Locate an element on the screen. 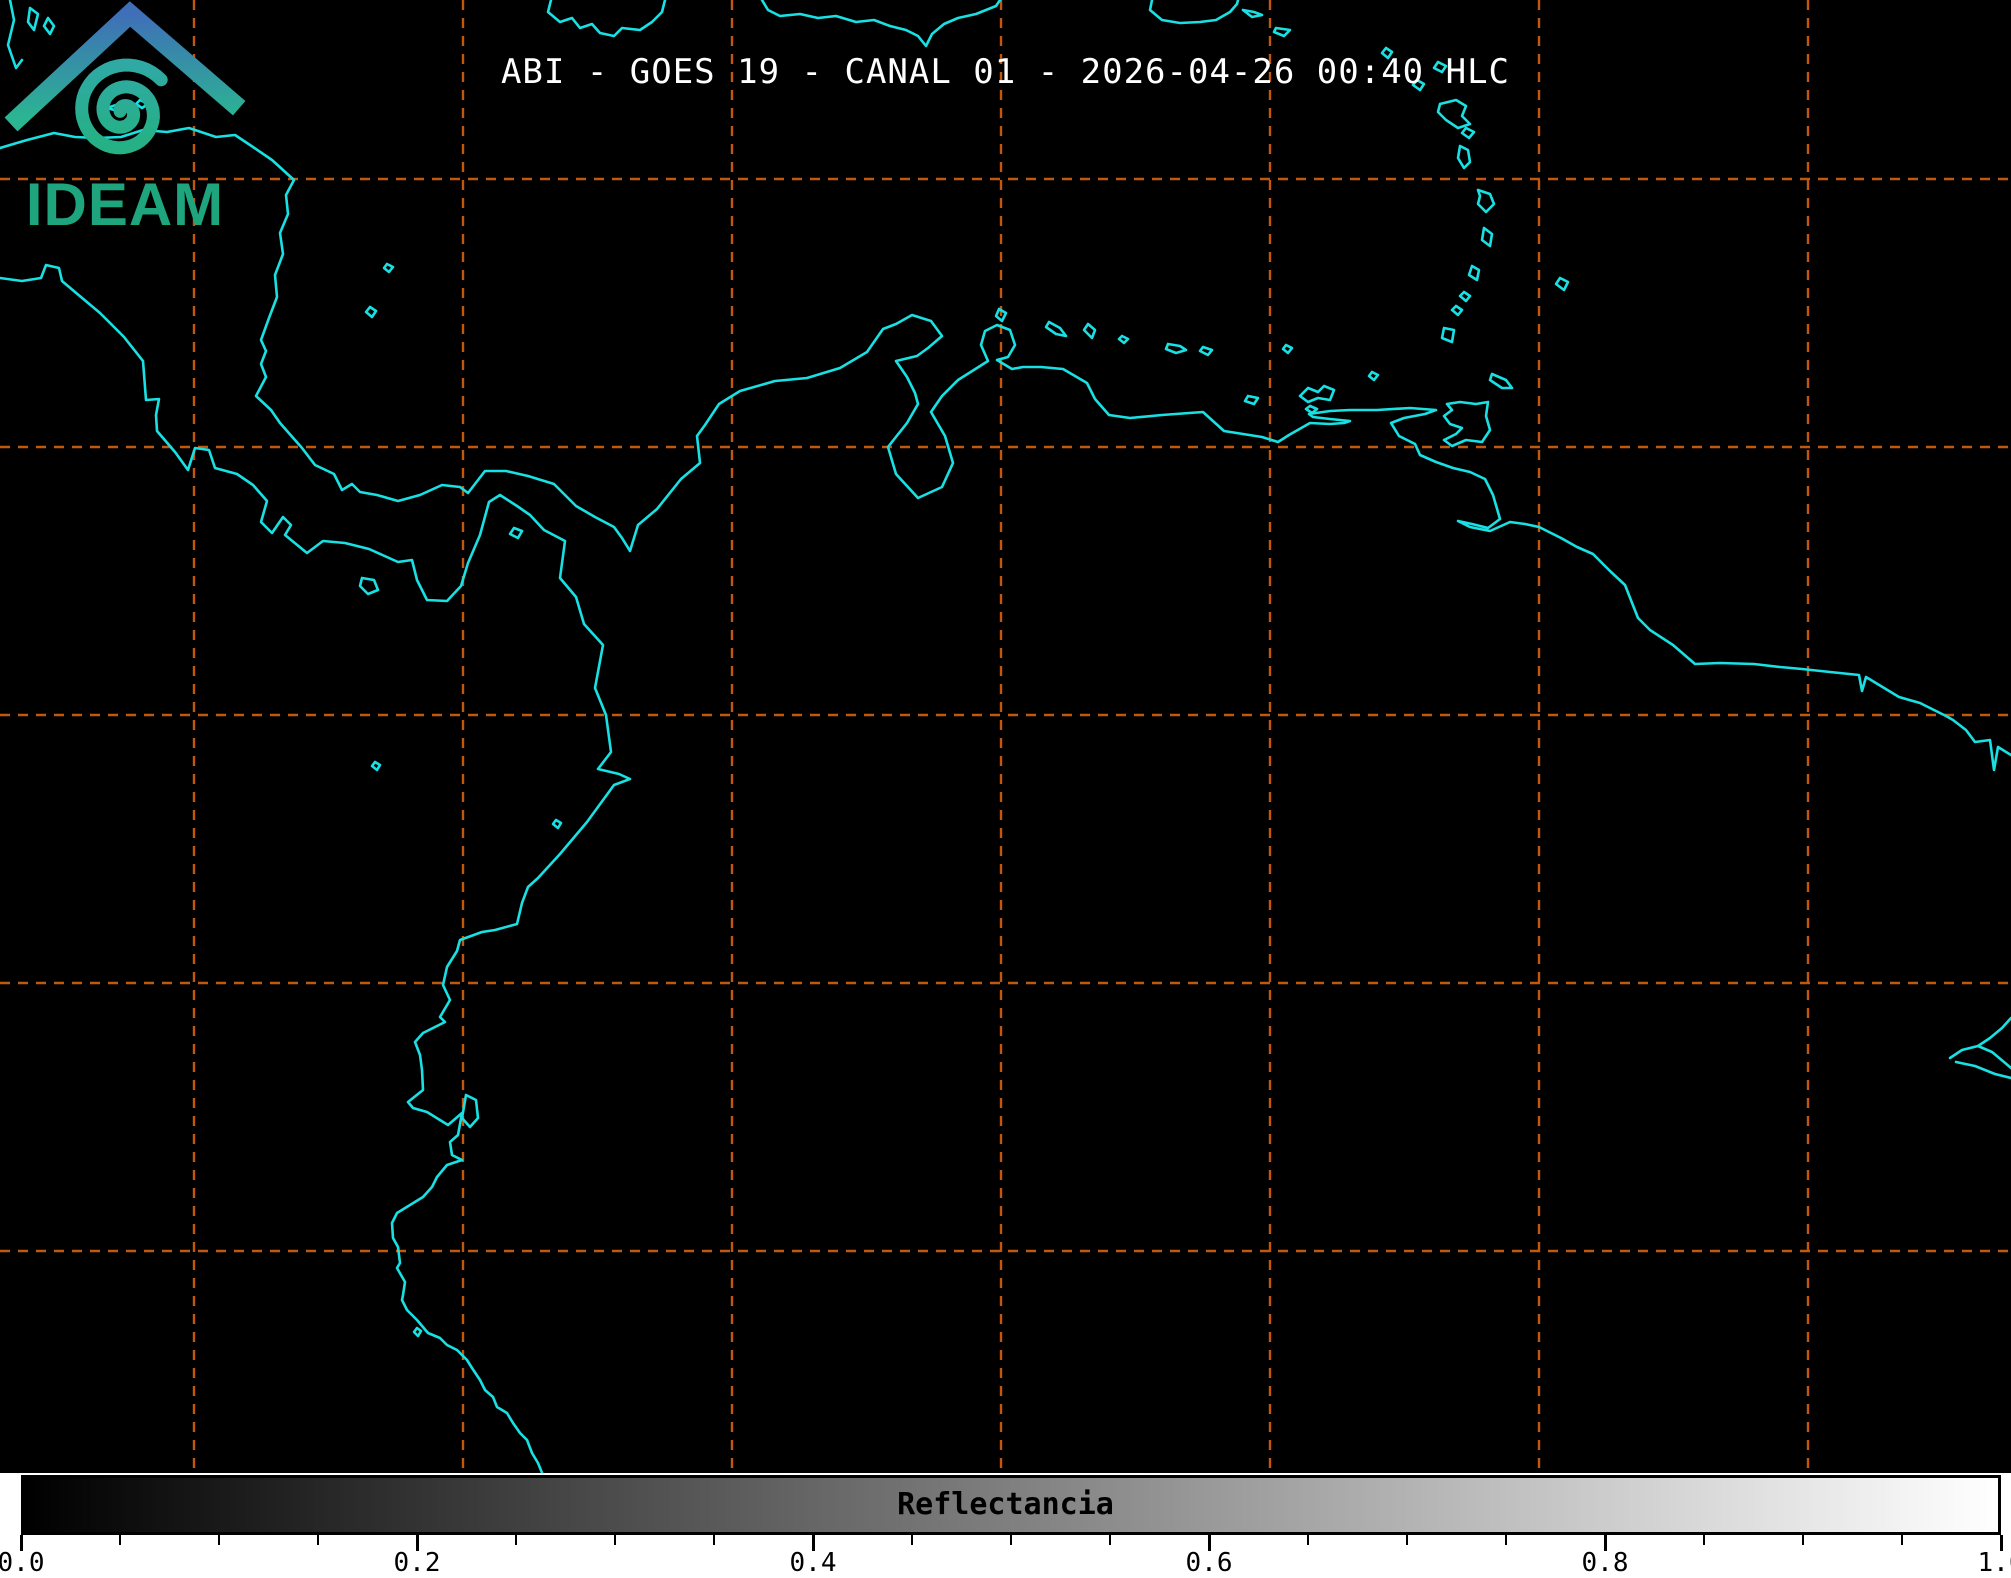 The height and width of the screenshot is (1578, 2011). colorbar-panel: Reflectancia 0.0 0.2 0.4 0.6 0.8 1.0 is located at coordinates (1005, 1525).